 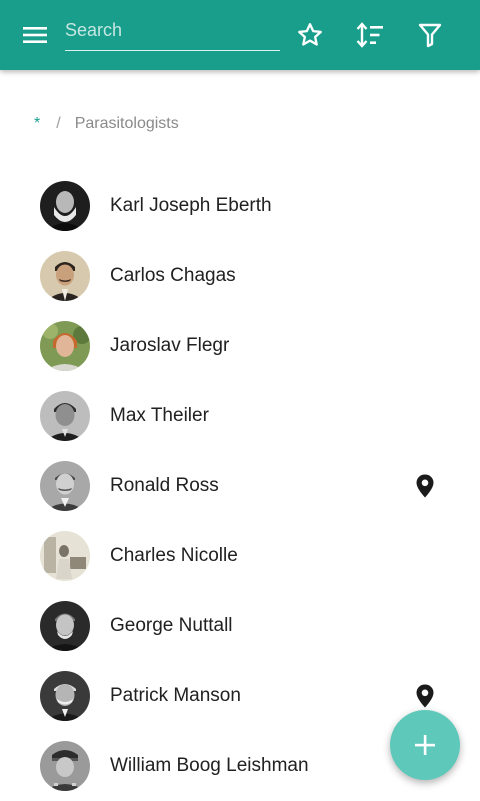 I want to click on person-name: Patrick Manson, so click(x=175, y=695).